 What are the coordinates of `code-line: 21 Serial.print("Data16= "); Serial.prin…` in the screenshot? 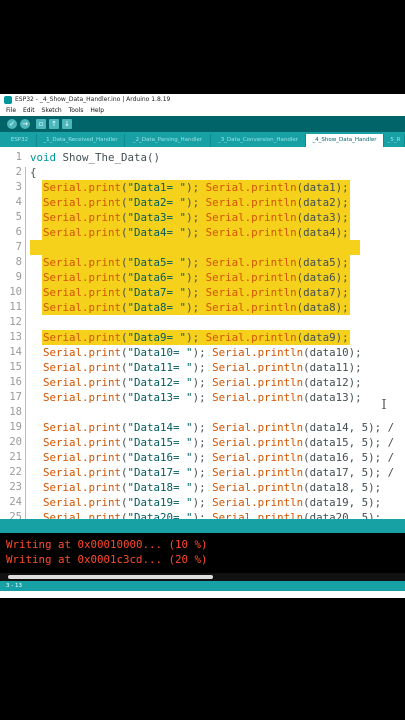 It's located at (202, 457).